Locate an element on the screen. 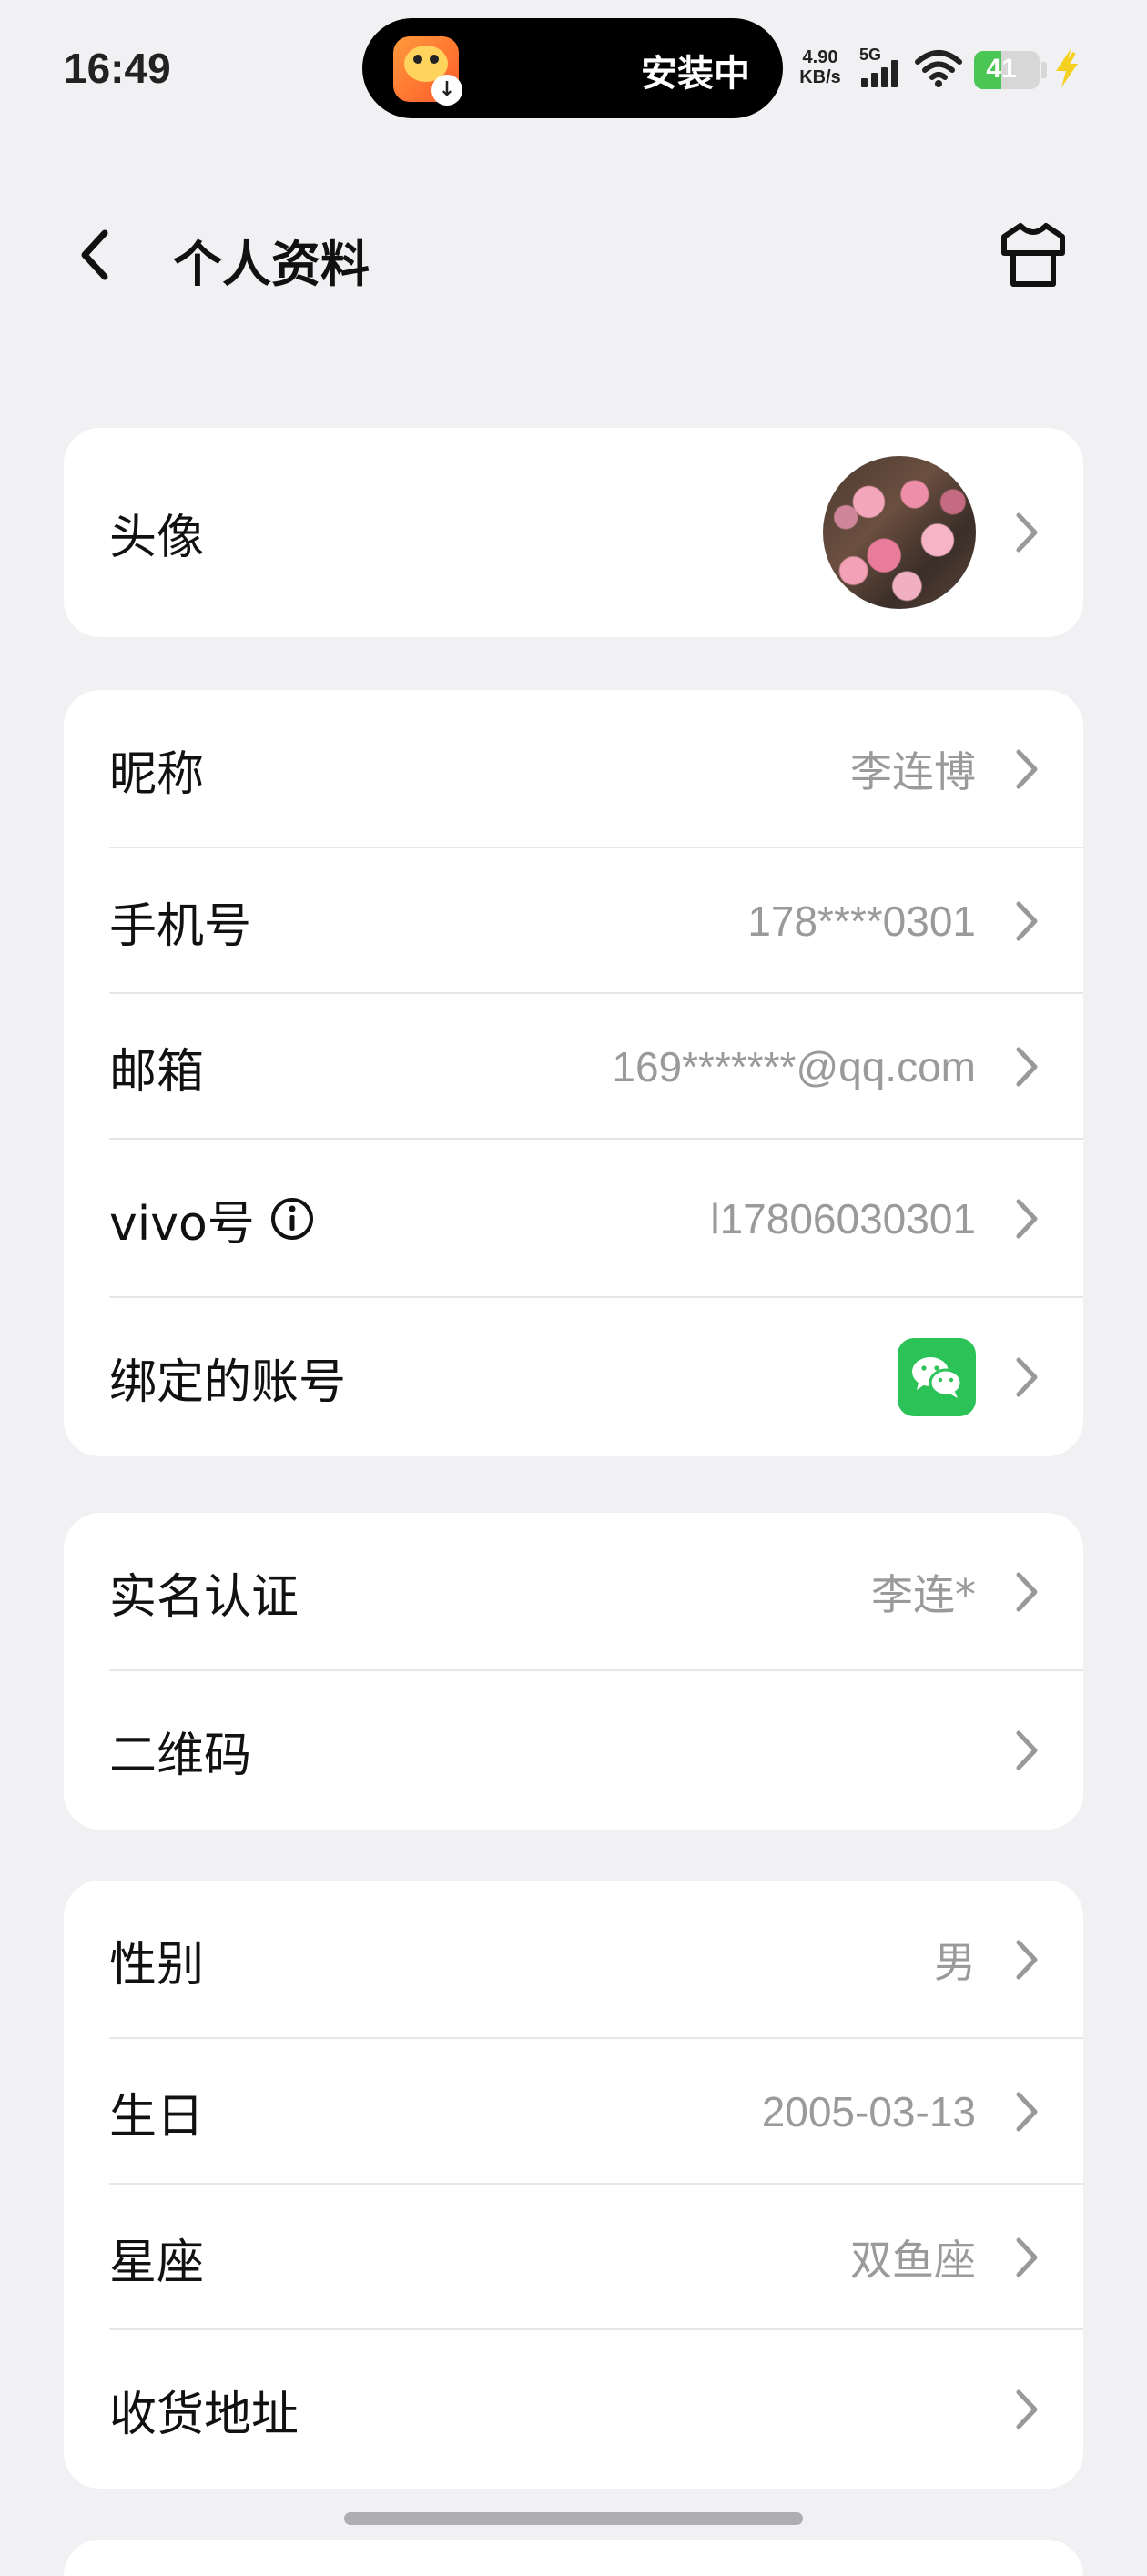 This screenshot has width=1147, height=2576. zodiac-row: 星座 双鱼座 is located at coordinates (573, 2257).